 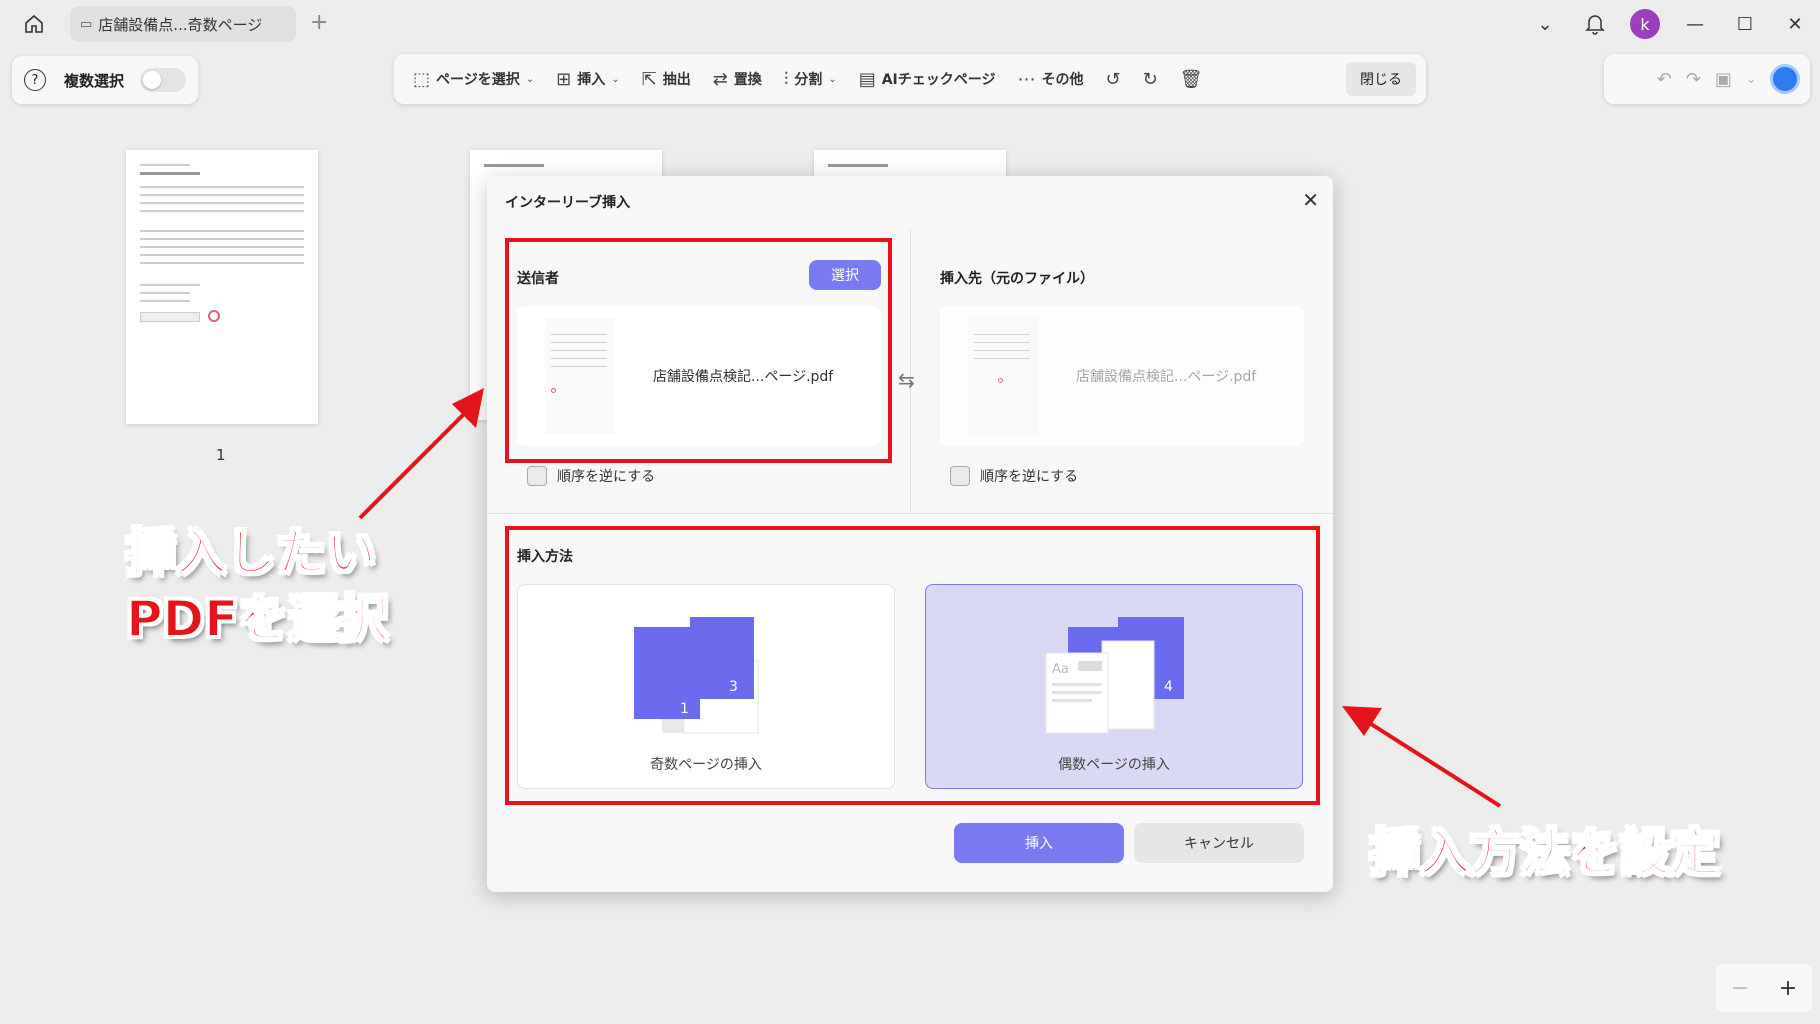 I want to click on rotate-right-button: ↻, so click(x=1150, y=79).